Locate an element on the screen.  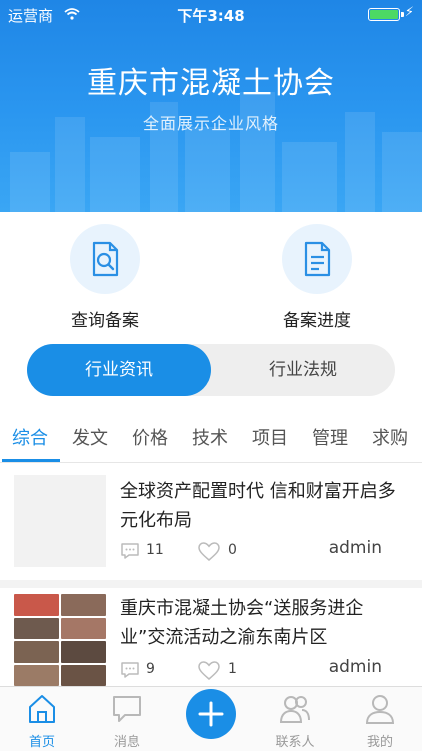
filing-progress-label: 备案进度 is located at coordinates (317, 321).